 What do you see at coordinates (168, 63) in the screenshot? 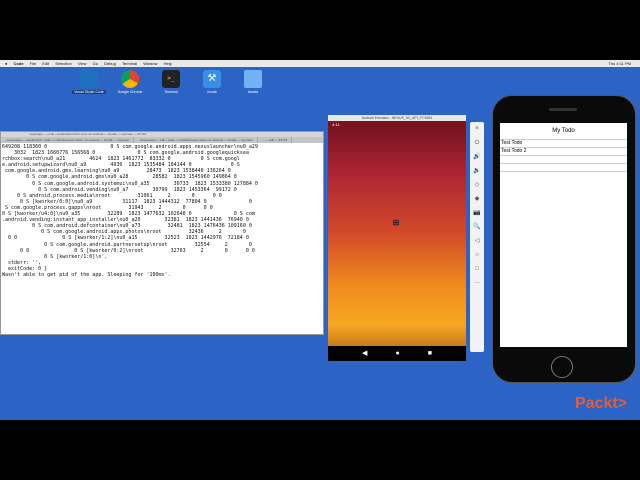
I see `menu-item-help: Help` at bounding box center [168, 63].